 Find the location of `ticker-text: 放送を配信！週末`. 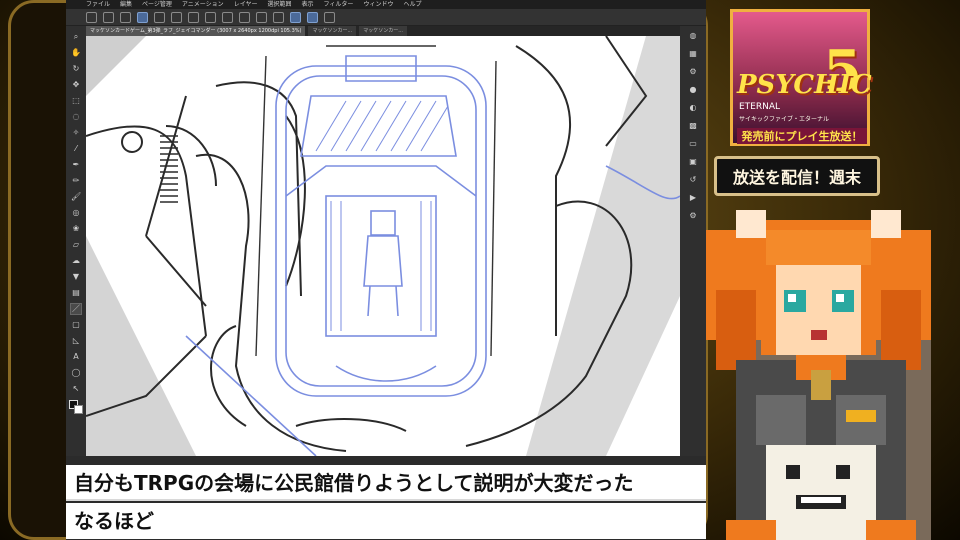

ticker-text: 放送を配信！週末 is located at coordinates (796, 177).